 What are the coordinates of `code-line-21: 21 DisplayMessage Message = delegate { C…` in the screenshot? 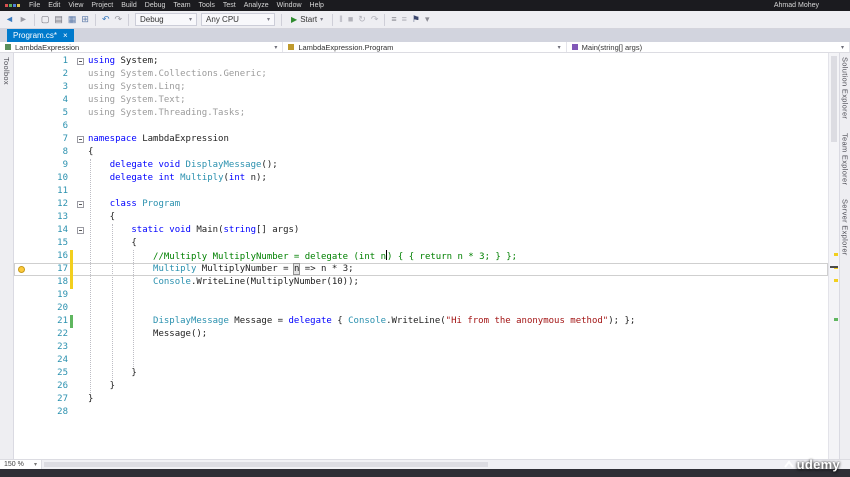 It's located at (421, 321).